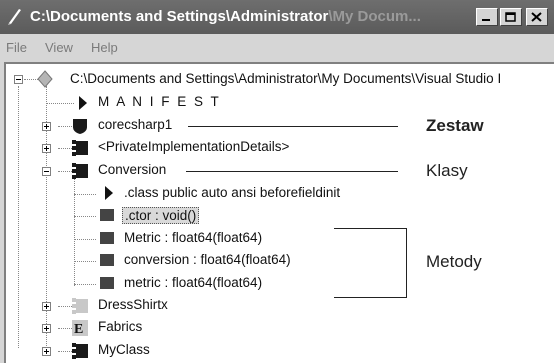 Image resolution: width=554 pixels, height=363 pixels. Describe the element at coordinates (46, 148) in the screenshot. I see `expand-toggle-private` at that location.